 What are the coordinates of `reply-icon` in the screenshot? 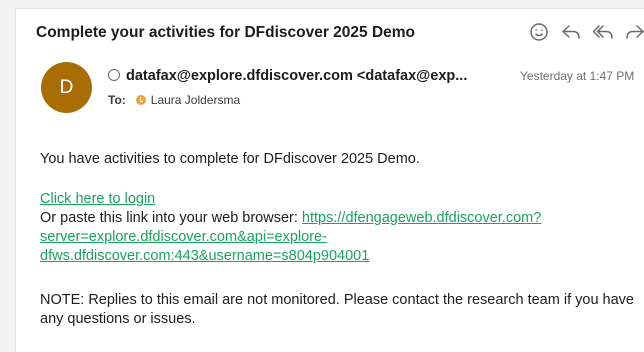 It's located at (572, 33).